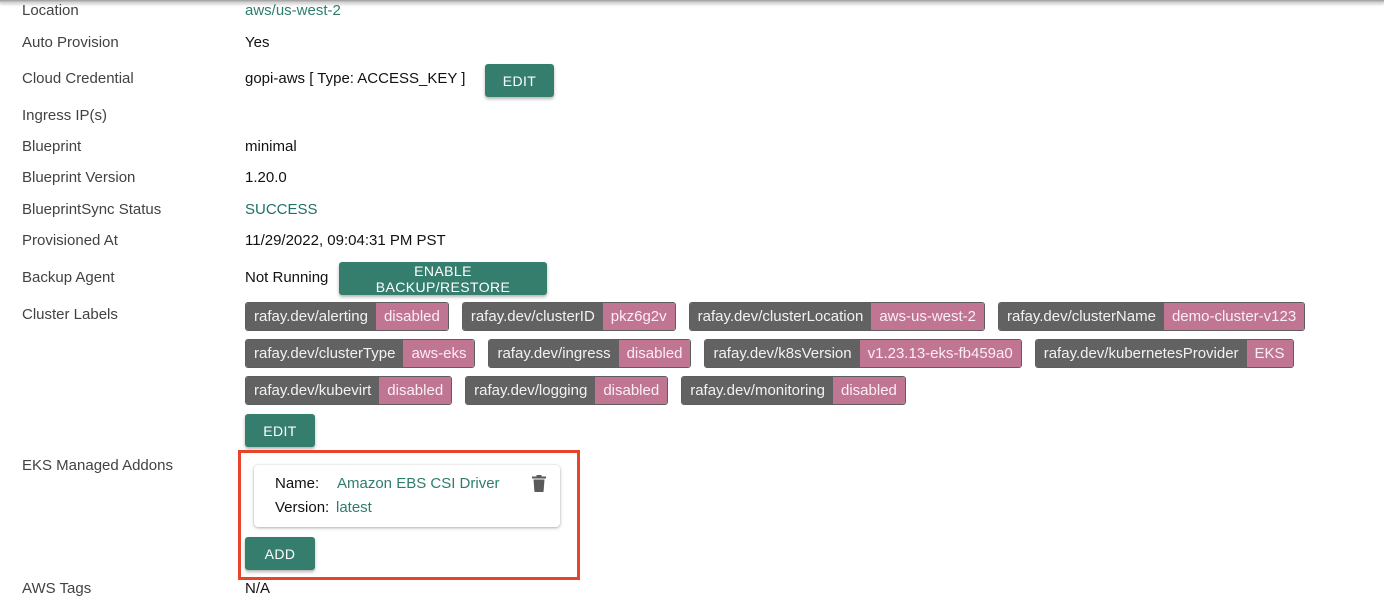 The height and width of the screenshot is (597, 1384). What do you see at coordinates (97, 465) in the screenshot?
I see `eks-addons-label: EKS Managed Addons` at bounding box center [97, 465].